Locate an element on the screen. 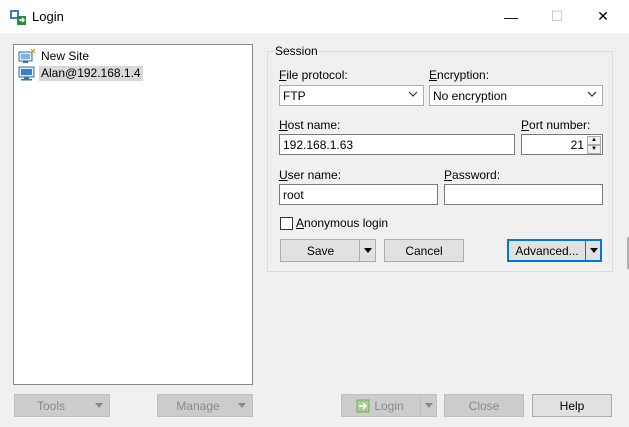 Image resolution: width=629 pixels, height=427 pixels. save-button: Save is located at coordinates (328, 250).